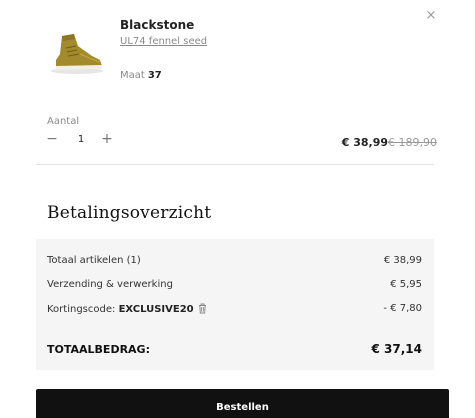 Image resolution: width=475 pixels, height=418 pixels. What do you see at coordinates (157, 25) in the screenshot?
I see `product-name: Blackstone` at bounding box center [157, 25].